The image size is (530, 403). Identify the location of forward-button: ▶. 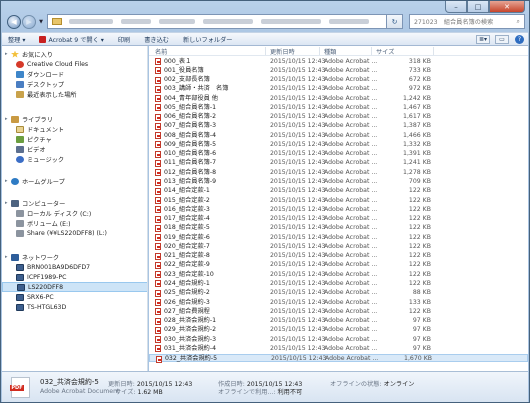
(29, 21).